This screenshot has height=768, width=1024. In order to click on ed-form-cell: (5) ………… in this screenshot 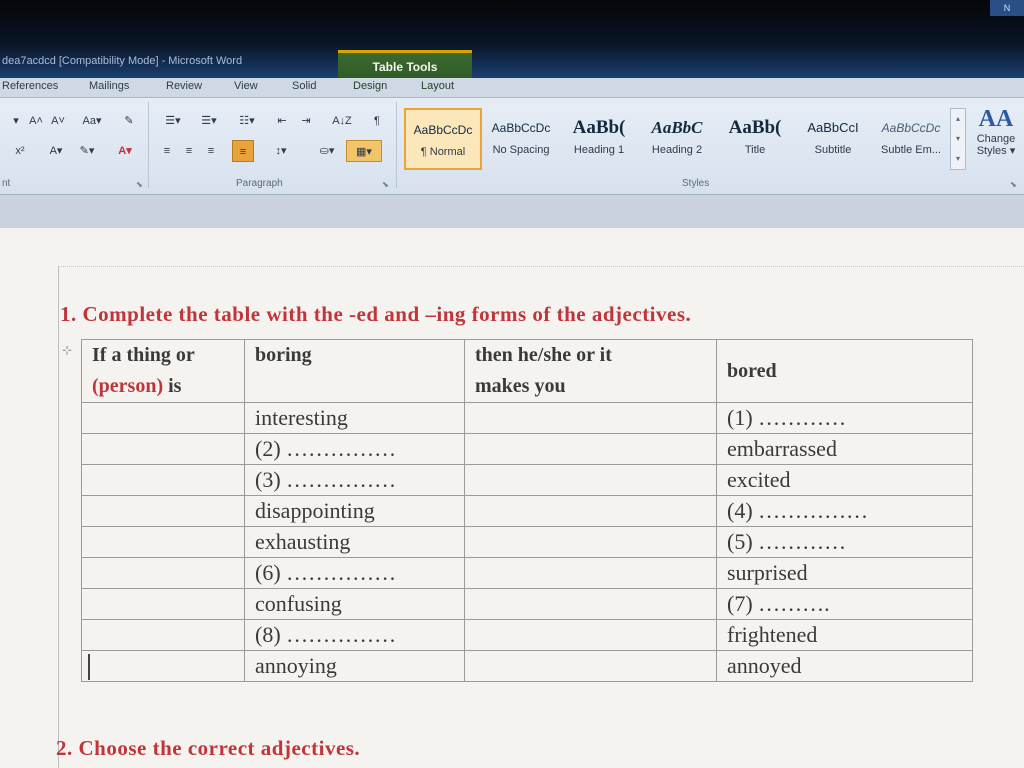, I will do `click(844, 542)`.